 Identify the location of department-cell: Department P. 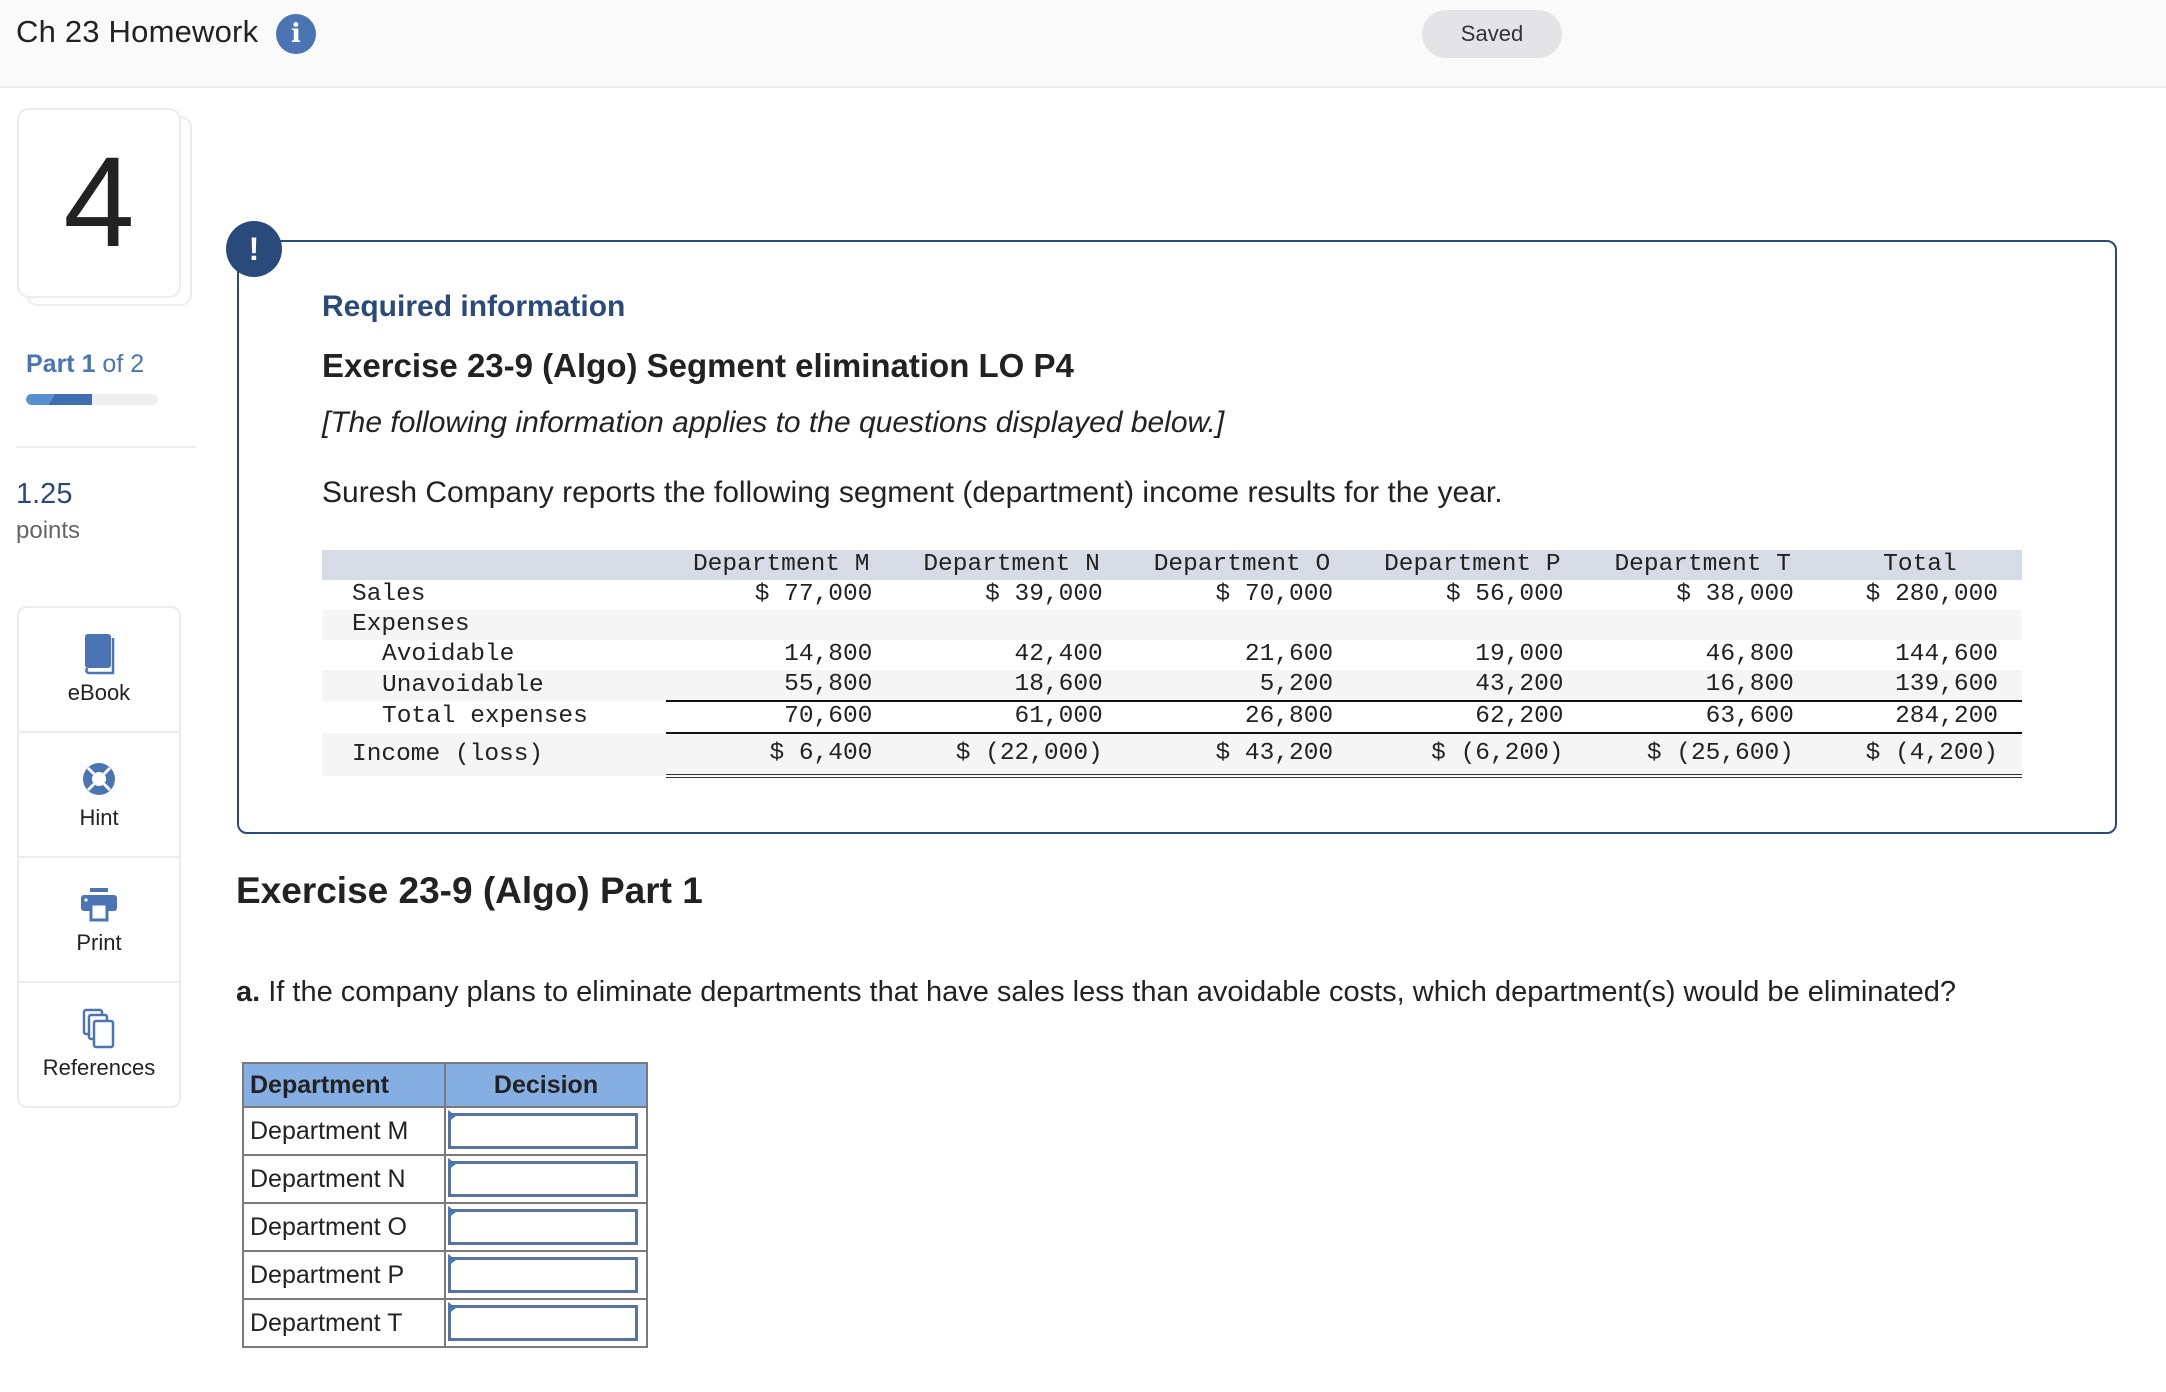
(344, 1275).